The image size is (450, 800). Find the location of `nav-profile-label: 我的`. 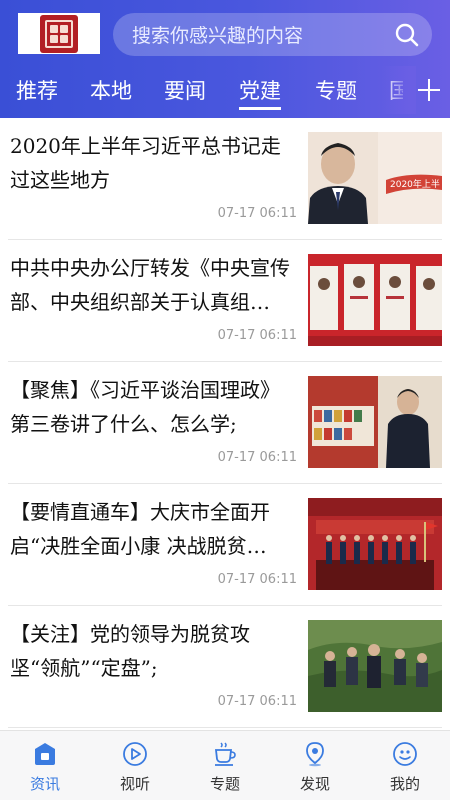

nav-profile-label: 我的 is located at coordinates (404, 784).